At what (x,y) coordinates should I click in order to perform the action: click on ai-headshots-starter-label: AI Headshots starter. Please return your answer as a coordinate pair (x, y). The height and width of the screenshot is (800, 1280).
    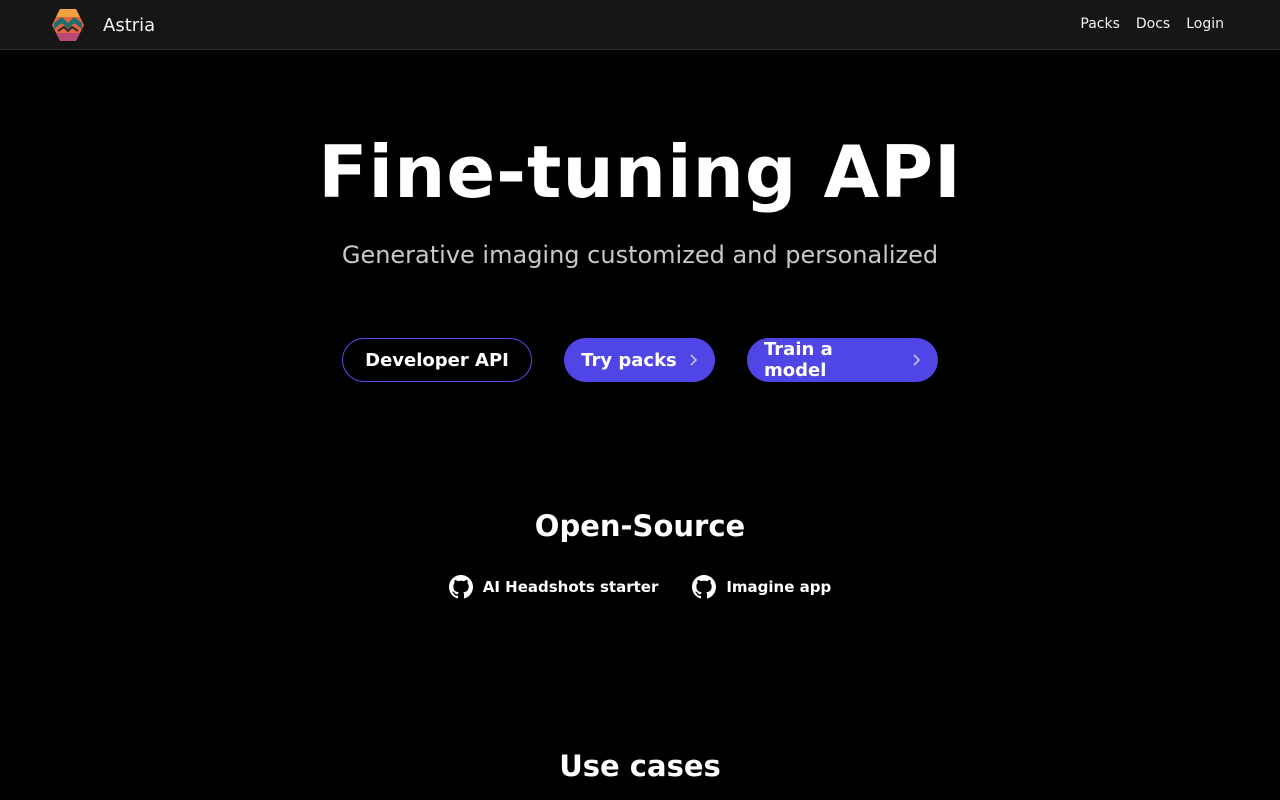
    Looking at the image, I should click on (570, 587).